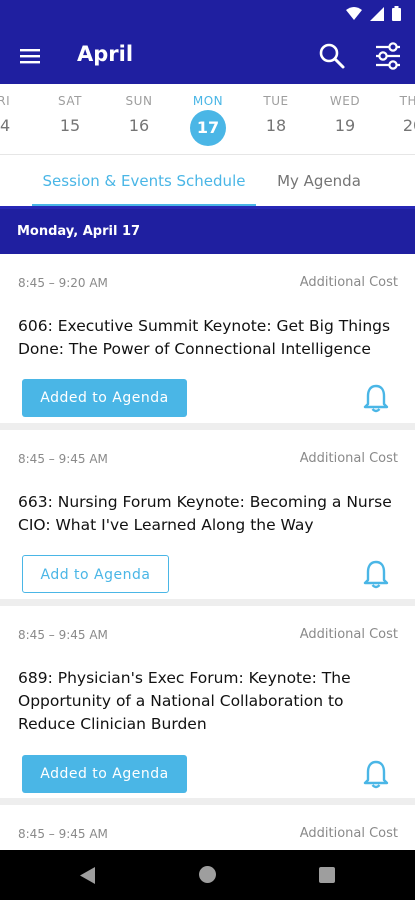 This screenshot has width=415, height=900. What do you see at coordinates (207, 230) in the screenshot?
I see `date-section-header: Monday, April 17` at bounding box center [207, 230].